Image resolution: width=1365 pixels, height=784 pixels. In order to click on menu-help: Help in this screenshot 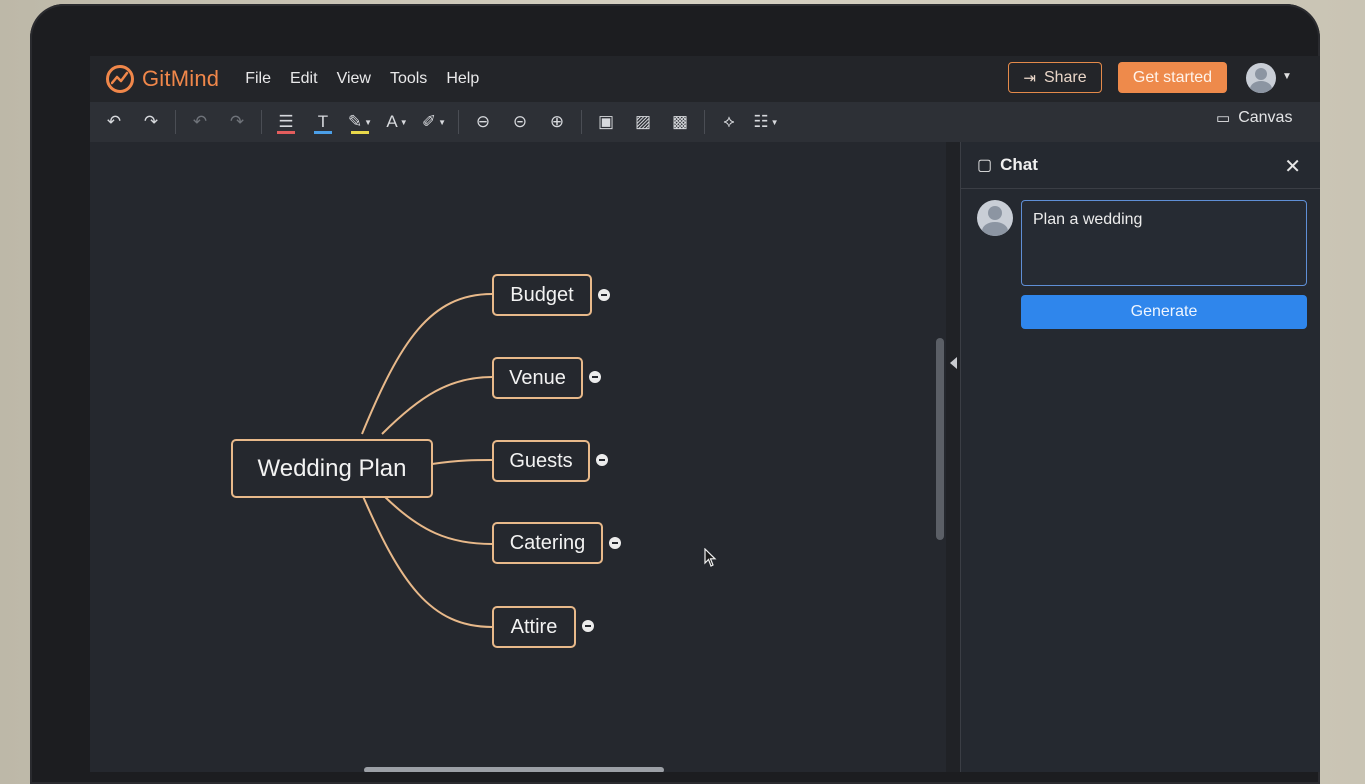, I will do `click(462, 79)`.